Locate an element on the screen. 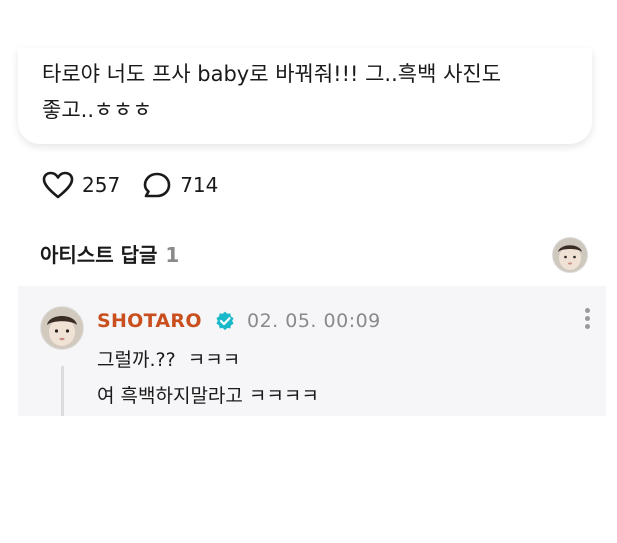 This screenshot has height=543, width=617. like-count: 257 is located at coordinates (101, 185).